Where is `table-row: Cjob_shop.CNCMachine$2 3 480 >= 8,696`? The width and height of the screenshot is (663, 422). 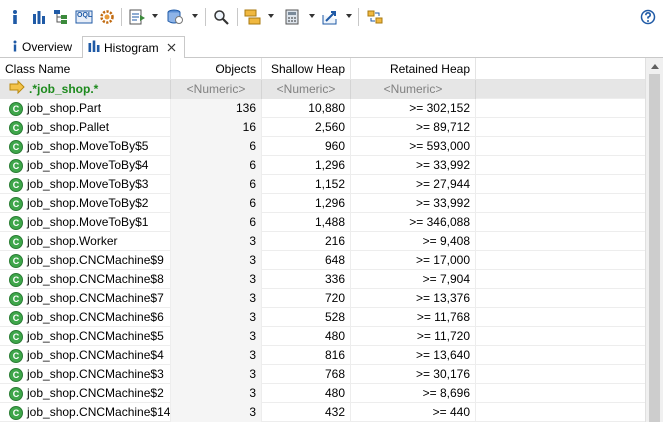 table-row: Cjob_shop.CNCMachine$2 3 480 >= 8,696 is located at coordinates (322, 393).